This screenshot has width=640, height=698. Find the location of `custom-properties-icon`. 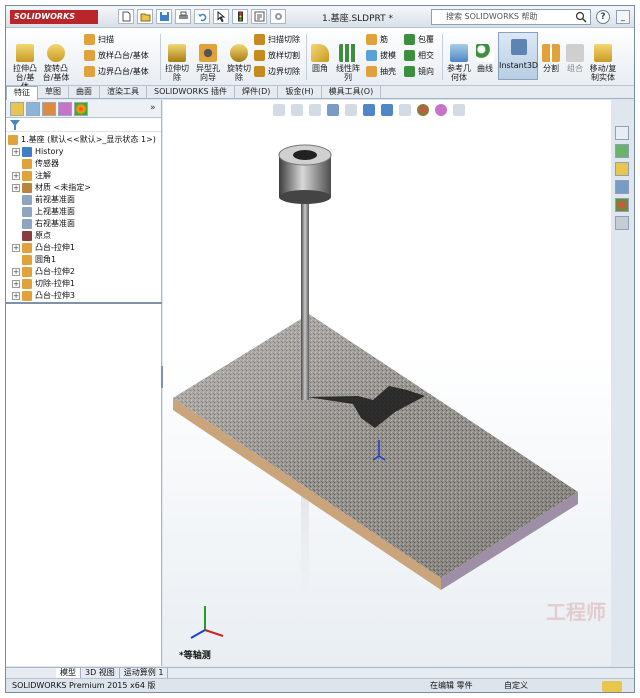

custom-properties-icon is located at coordinates (622, 223).